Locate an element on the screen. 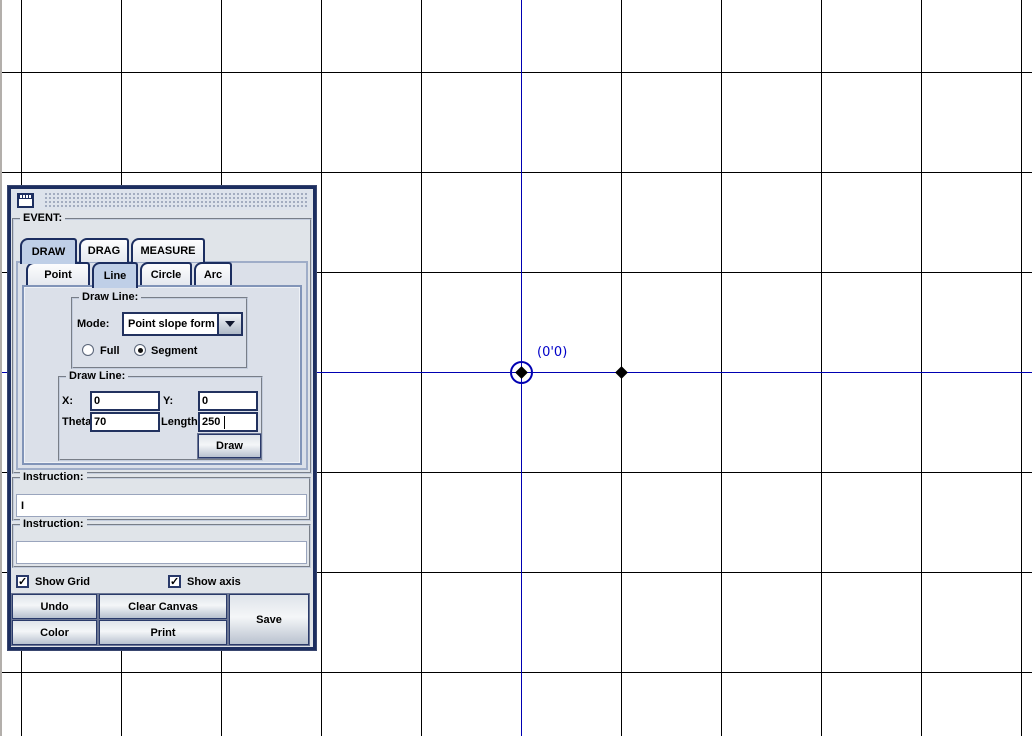  color-button: Color is located at coordinates (54, 632).